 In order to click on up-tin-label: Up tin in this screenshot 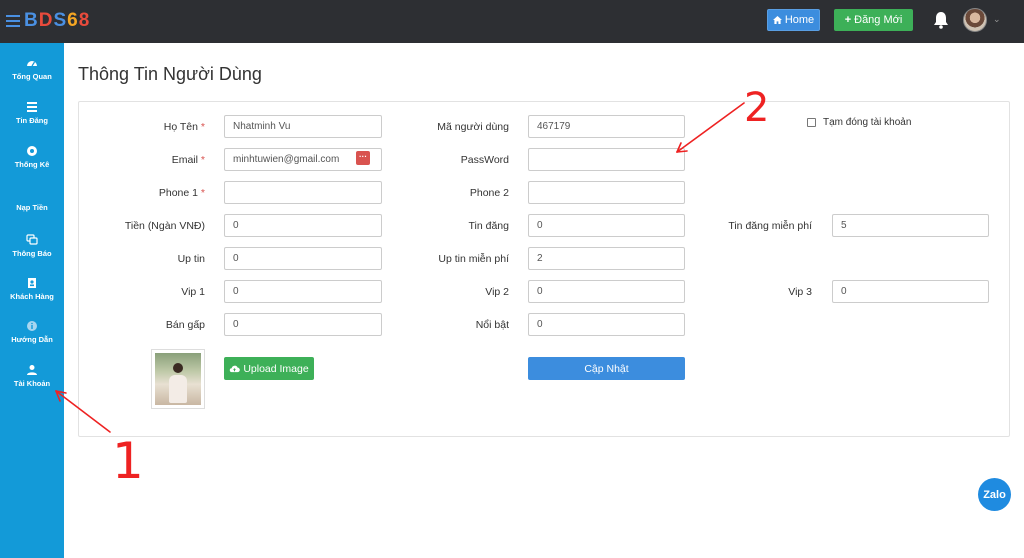, I will do `click(191, 259)`.